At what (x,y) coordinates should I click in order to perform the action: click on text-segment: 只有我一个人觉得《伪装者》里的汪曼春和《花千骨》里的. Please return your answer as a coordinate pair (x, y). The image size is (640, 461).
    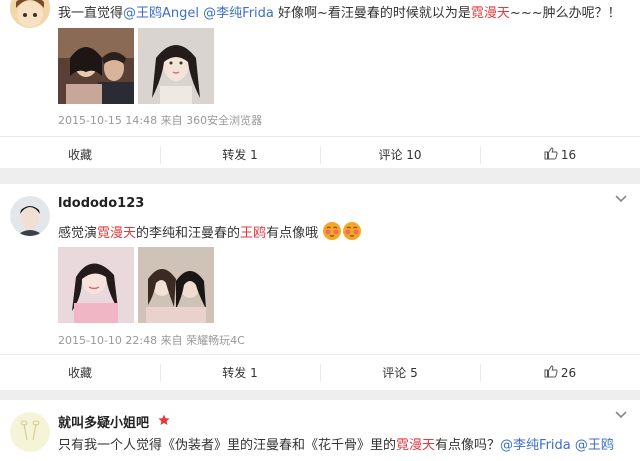
    Looking at the image, I should click on (227, 445).